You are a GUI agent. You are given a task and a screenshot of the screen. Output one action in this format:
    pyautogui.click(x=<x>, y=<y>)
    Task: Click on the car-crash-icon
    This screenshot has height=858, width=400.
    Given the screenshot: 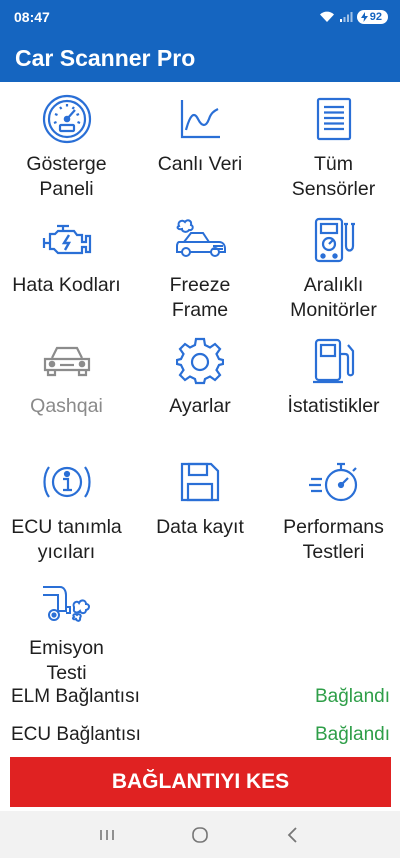 What is the action you would take?
    pyautogui.click(x=201, y=238)
    